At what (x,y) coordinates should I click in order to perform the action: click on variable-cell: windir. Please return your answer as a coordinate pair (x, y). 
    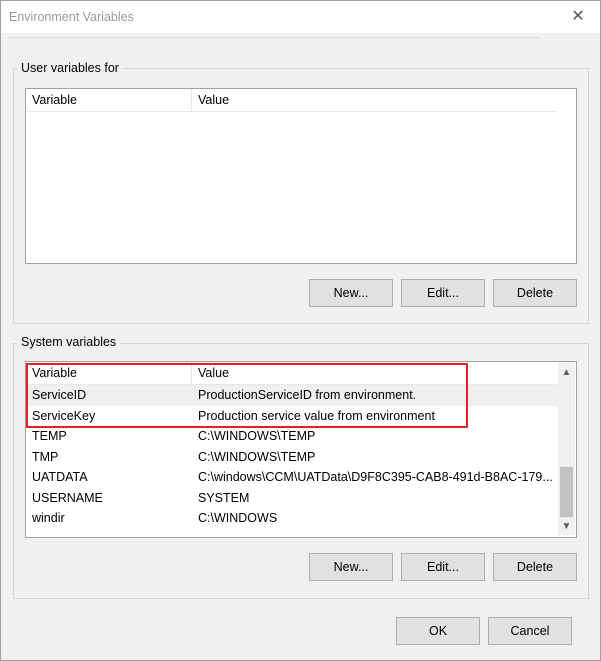
    Looking at the image, I should click on (48, 518).